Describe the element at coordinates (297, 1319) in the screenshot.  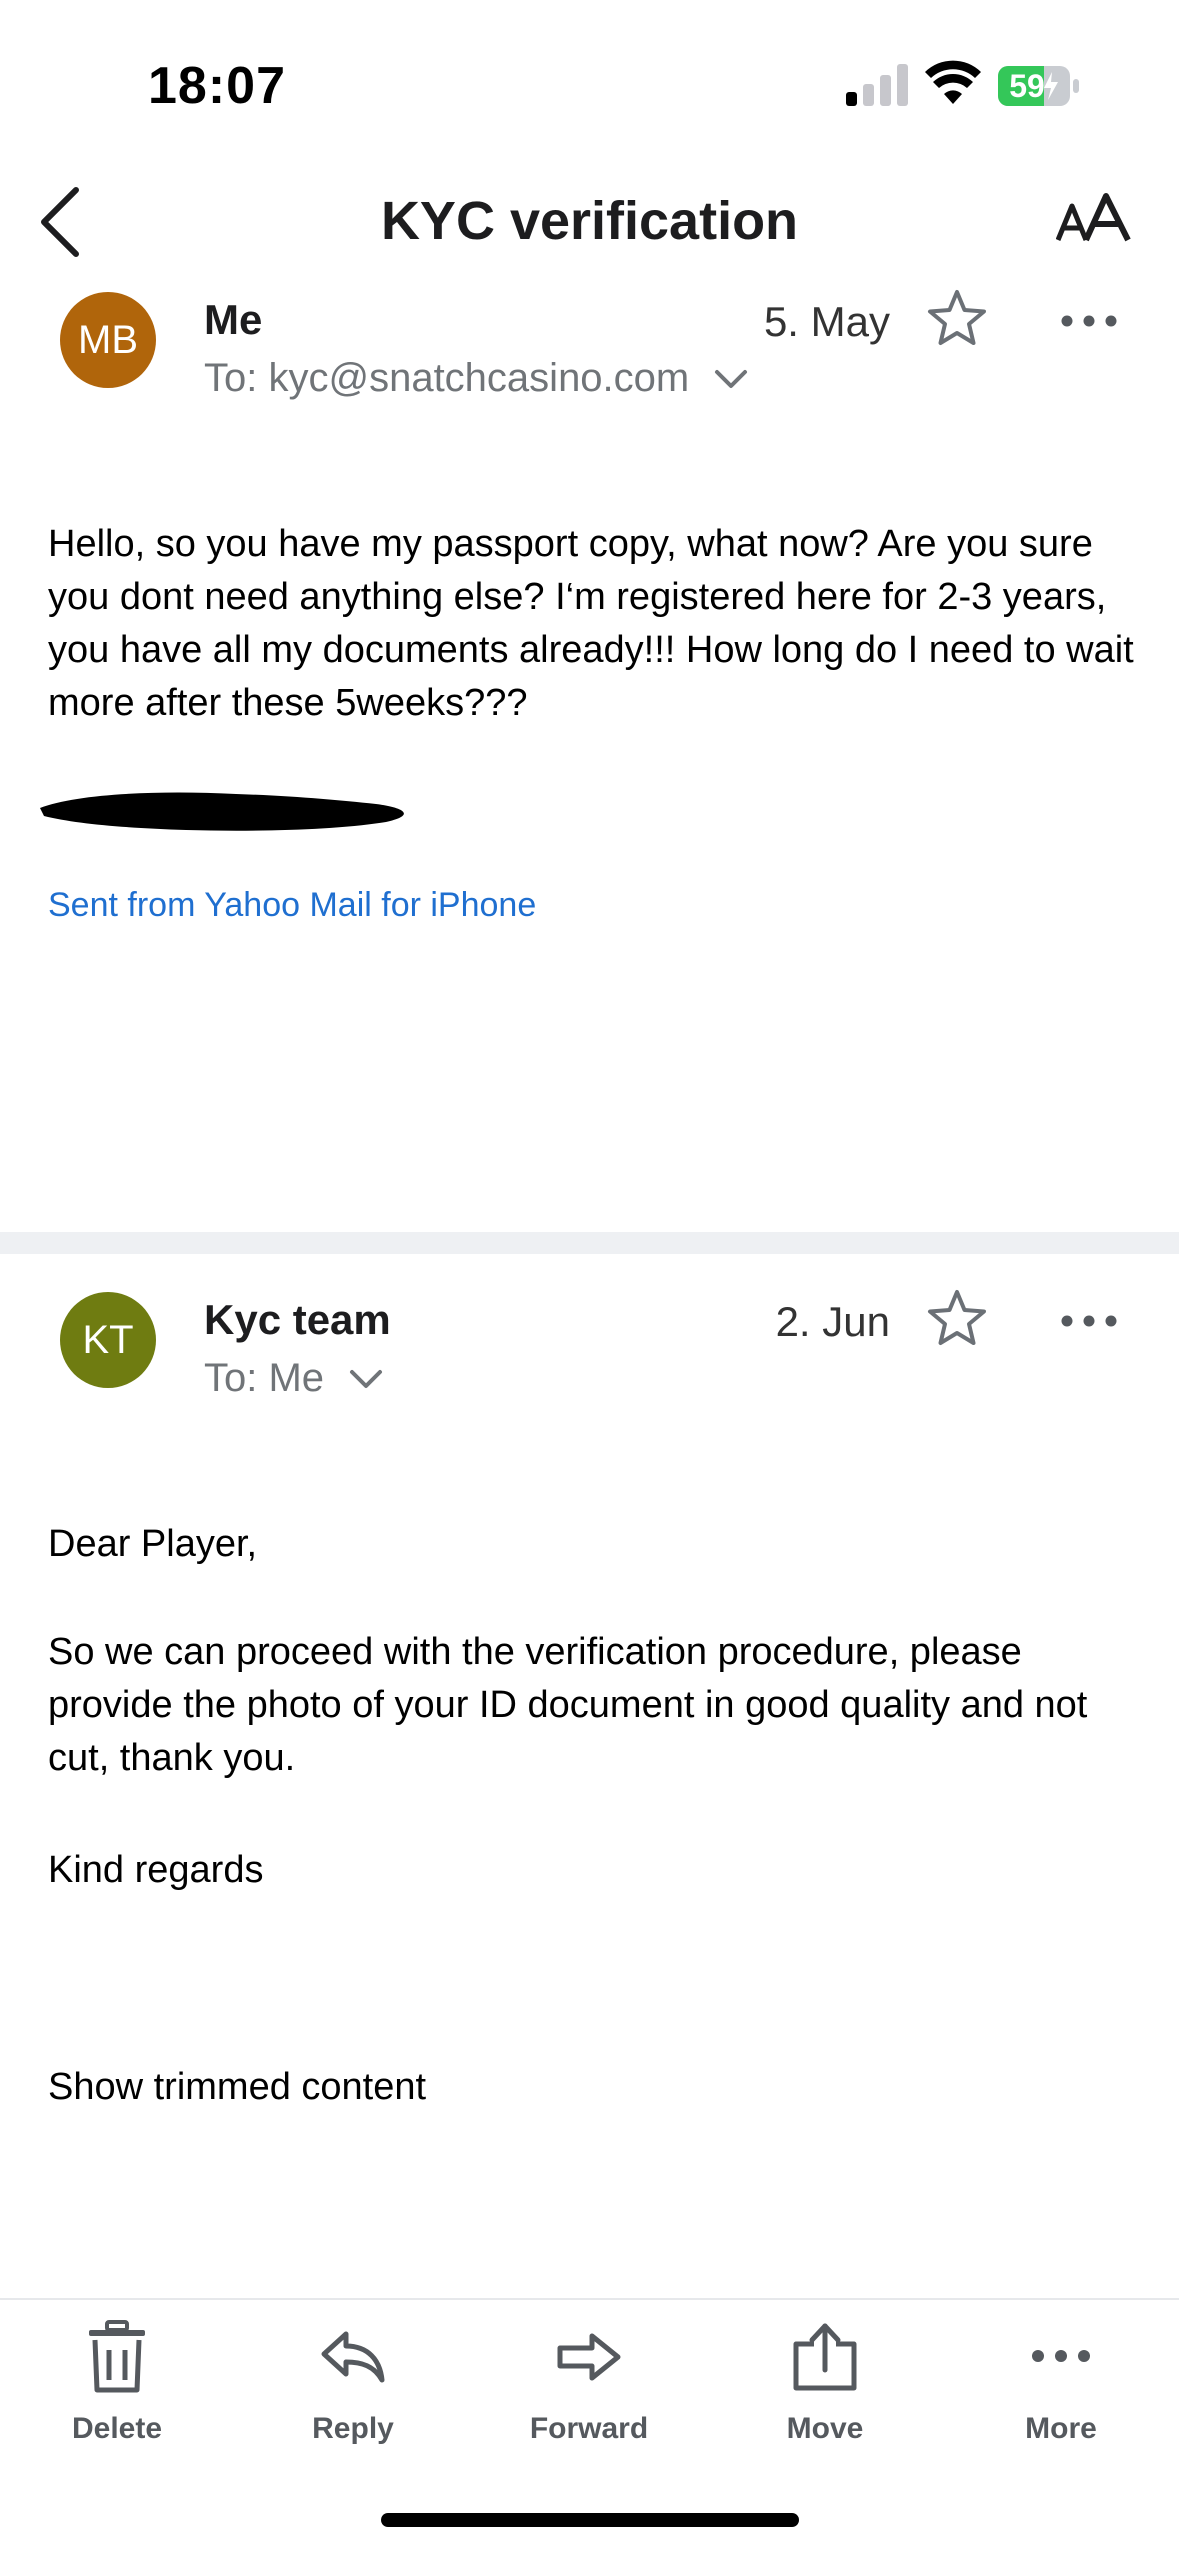
I see `sender-name: Kyc team` at that location.